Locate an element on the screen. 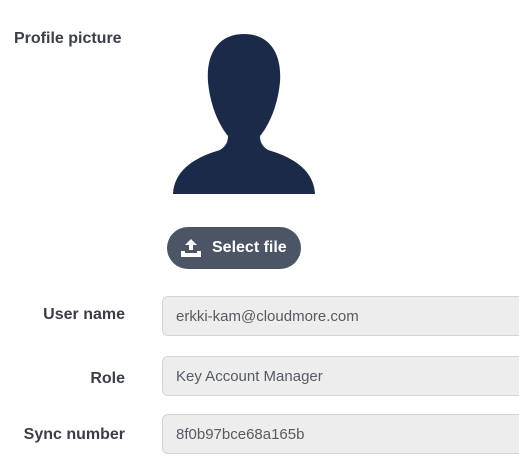  role-field is located at coordinates (340, 376).